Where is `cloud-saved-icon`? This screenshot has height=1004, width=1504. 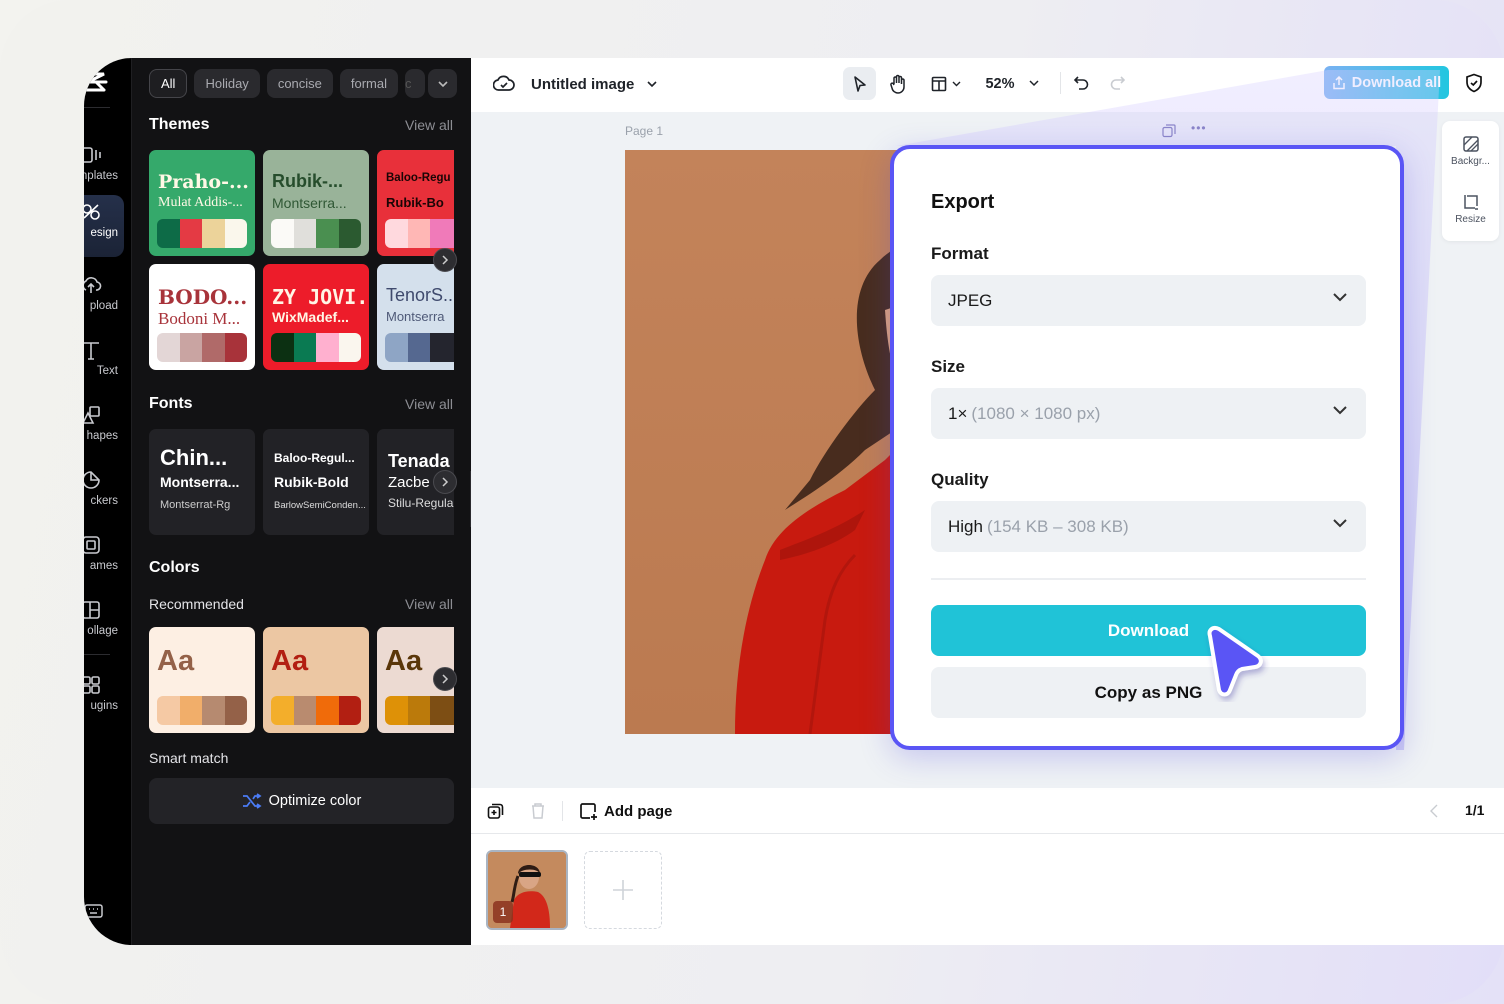 cloud-saved-icon is located at coordinates (504, 84).